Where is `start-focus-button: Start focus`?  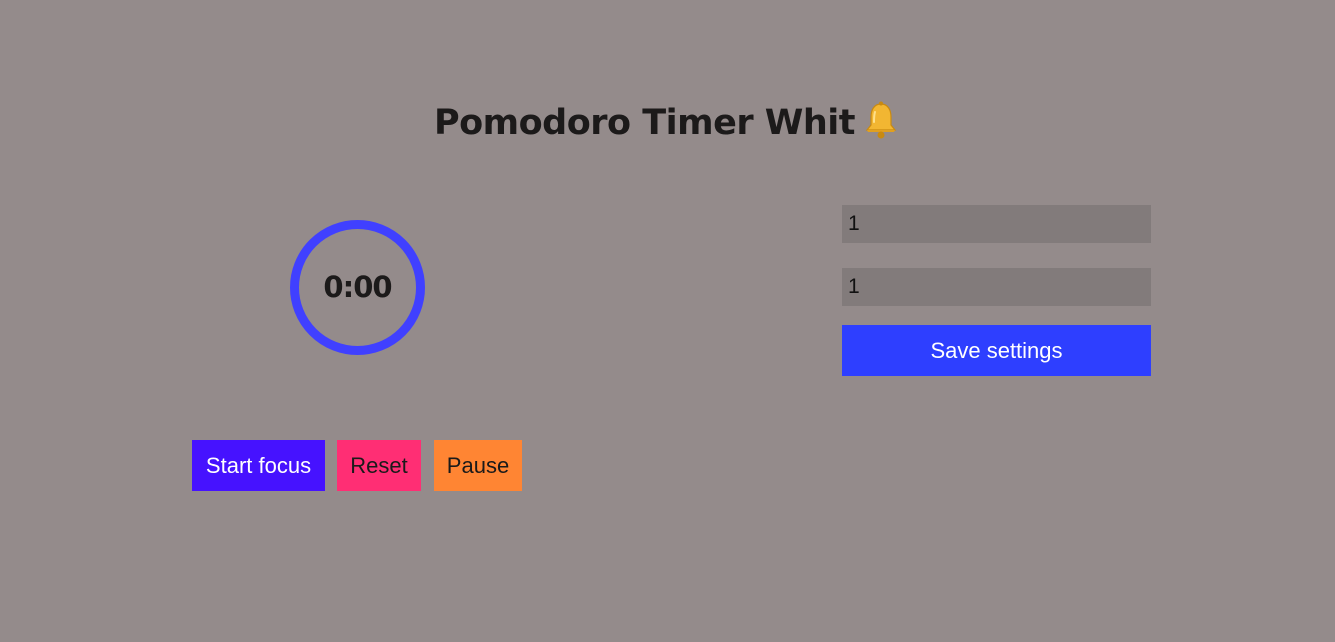 start-focus-button: Start focus is located at coordinates (258, 465).